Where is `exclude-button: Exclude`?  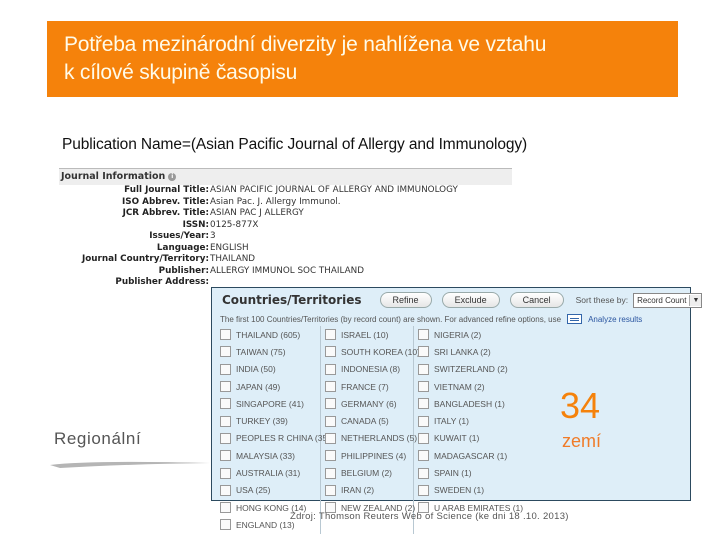
exclude-button: Exclude is located at coordinates (470, 300).